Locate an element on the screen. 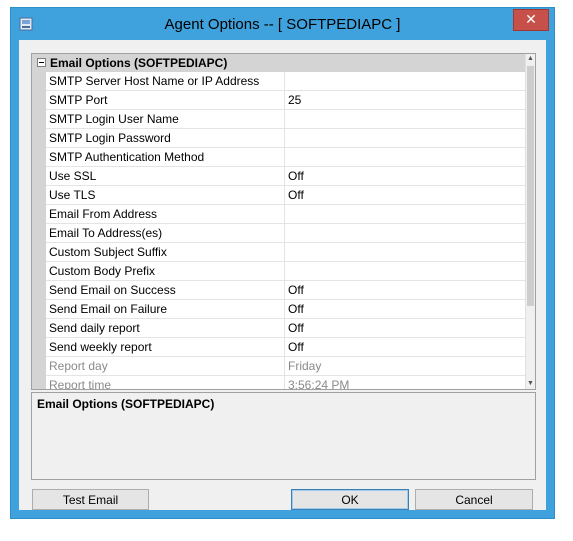 The width and height of the screenshot is (573, 541). property-name: Send weekly report is located at coordinates (100, 347).